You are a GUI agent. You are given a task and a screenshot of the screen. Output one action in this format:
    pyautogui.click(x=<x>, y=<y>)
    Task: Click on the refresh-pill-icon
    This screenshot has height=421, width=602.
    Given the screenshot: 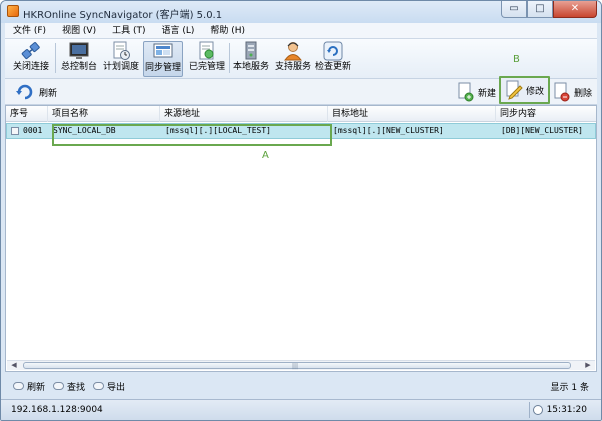 What is the action you would take?
    pyautogui.click(x=18, y=386)
    